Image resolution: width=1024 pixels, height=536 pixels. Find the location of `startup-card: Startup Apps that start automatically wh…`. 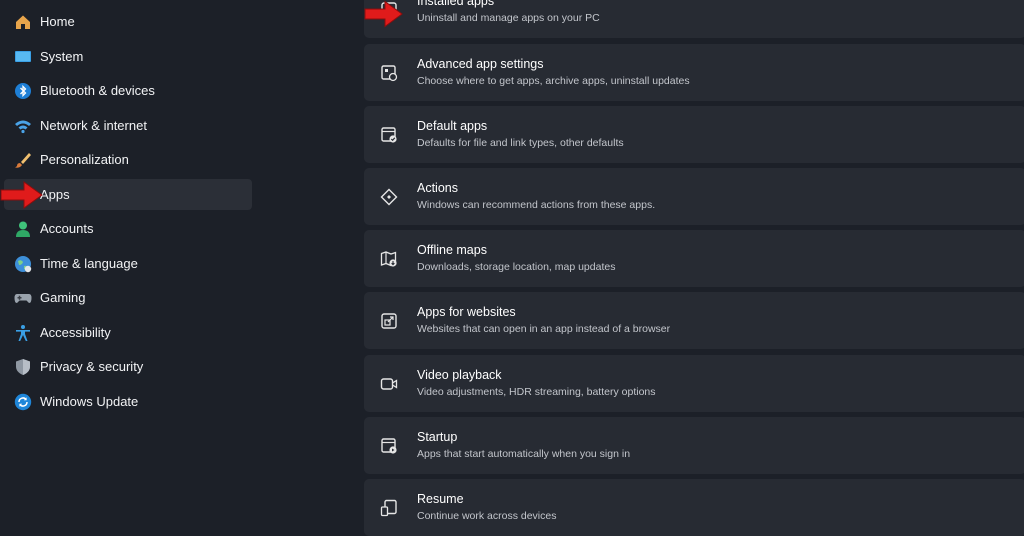

startup-card: Startup Apps that start automatically wh… is located at coordinates (694, 445).